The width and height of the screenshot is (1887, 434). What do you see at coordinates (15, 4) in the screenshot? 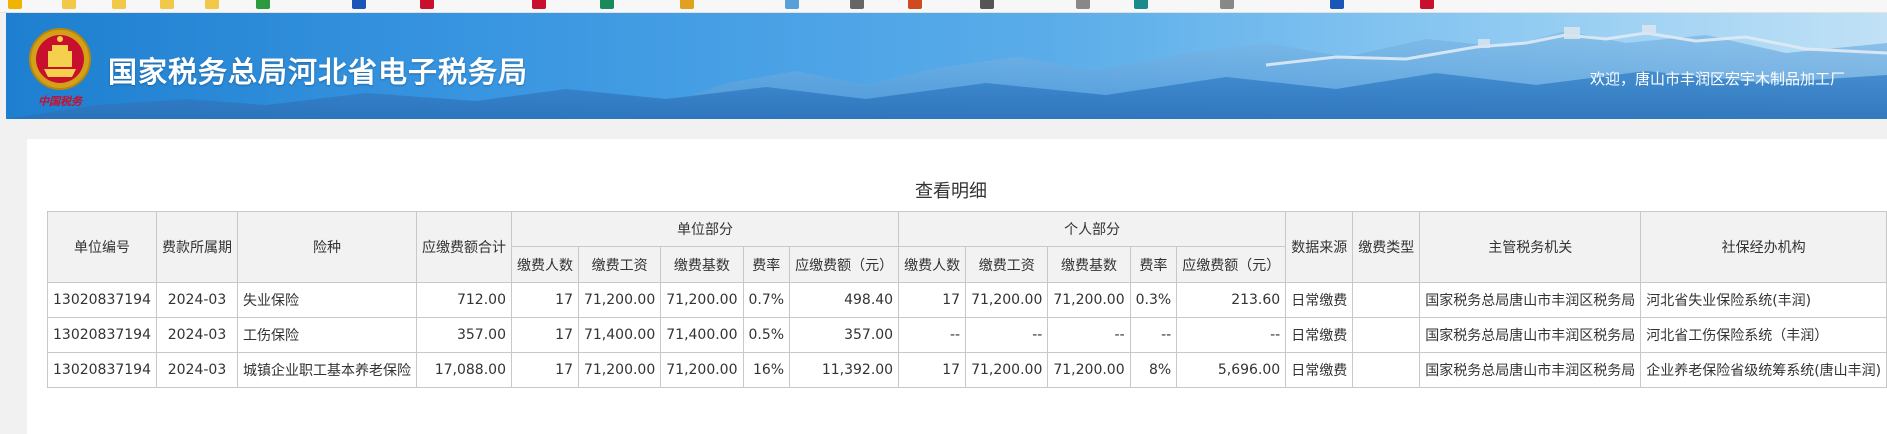
I see `star-icon` at bounding box center [15, 4].